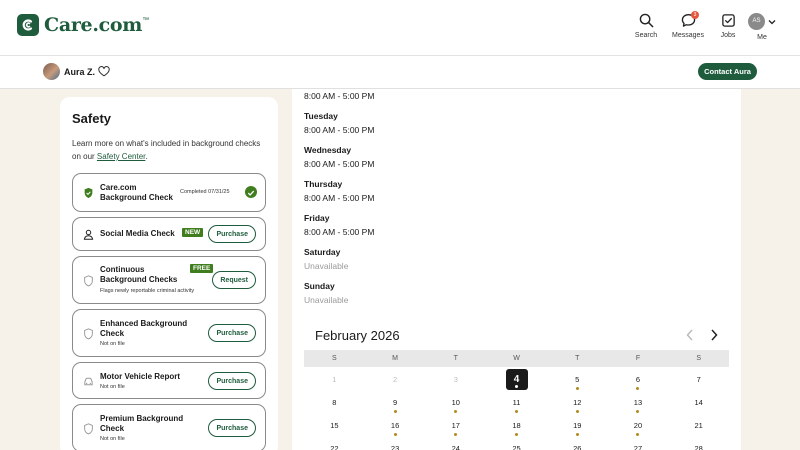 Image resolution: width=800 pixels, height=450 pixels. What do you see at coordinates (395, 403) in the screenshot?
I see `calendar-day: 9` at bounding box center [395, 403].